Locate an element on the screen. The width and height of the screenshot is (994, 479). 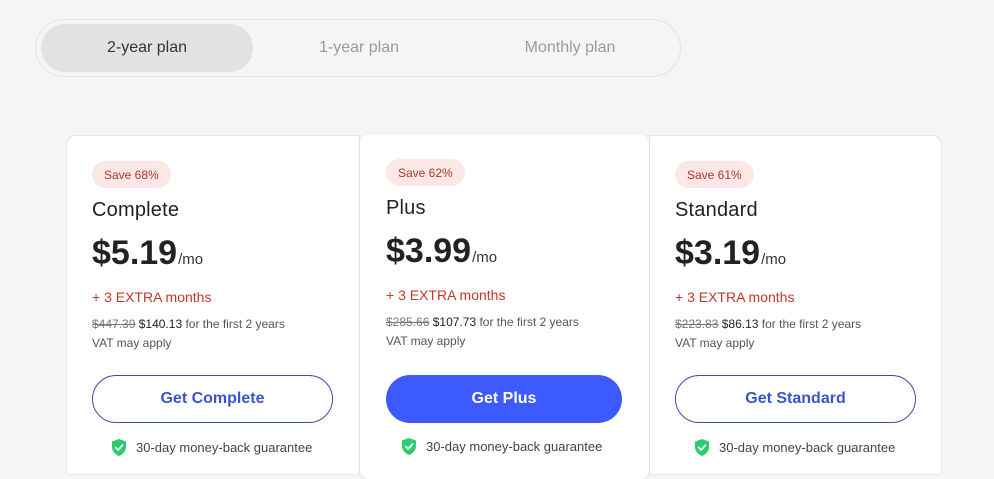
price-detail: $223.83 $86.13 for the first 2 years is located at coordinates (768, 324).